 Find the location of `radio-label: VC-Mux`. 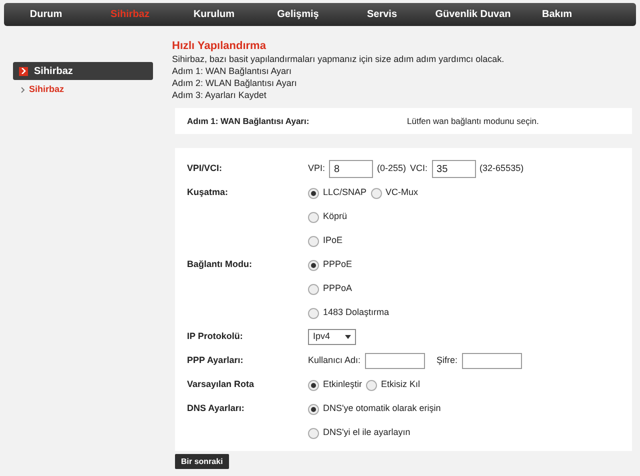

radio-label: VC-Mux is located at coordinates (402, 193).